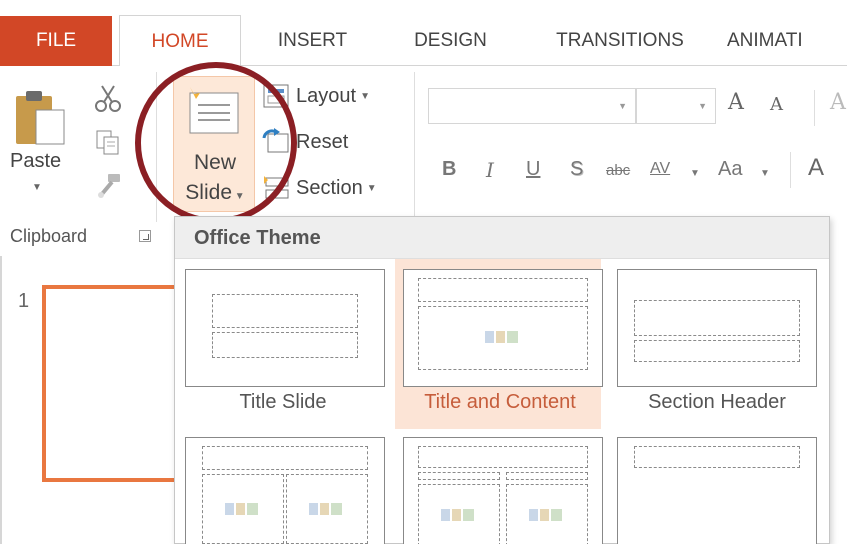 Image resolution: width=847 pixels, height=544 pixels. I want to click on grow-font-button: A, so click(736, 102).